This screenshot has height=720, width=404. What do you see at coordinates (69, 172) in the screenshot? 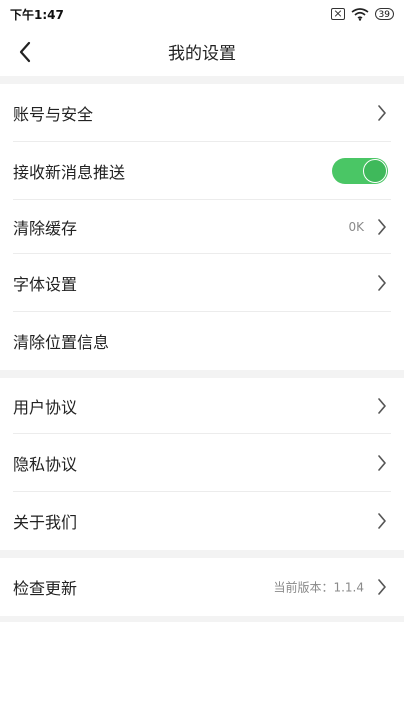
I see `push-notification-label: 接收新消息推送` at bounding box center [69, 172].